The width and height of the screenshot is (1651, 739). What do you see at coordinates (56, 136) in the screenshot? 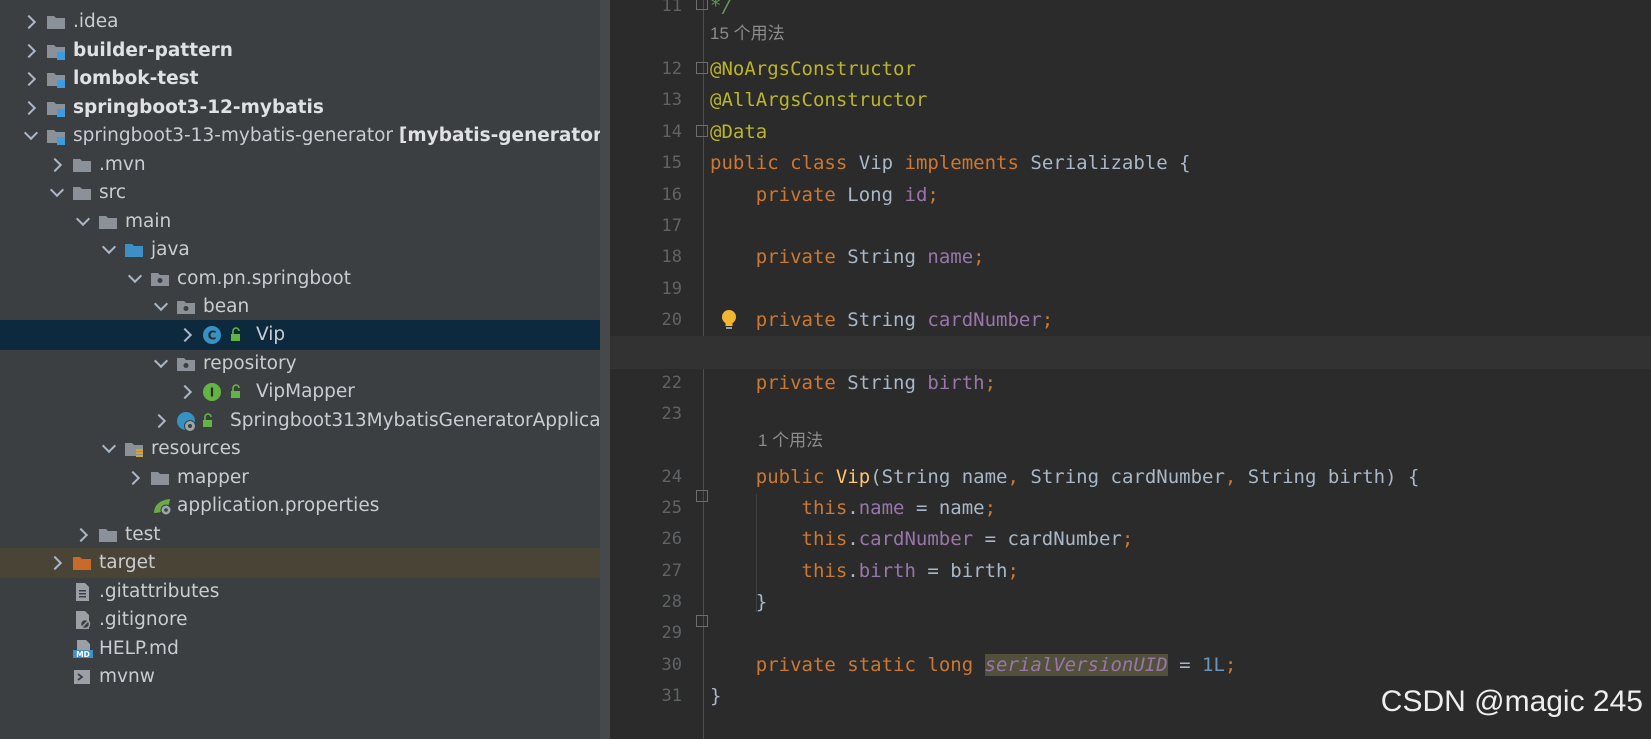
I see `module-icon` at bounding box center [56, 136].